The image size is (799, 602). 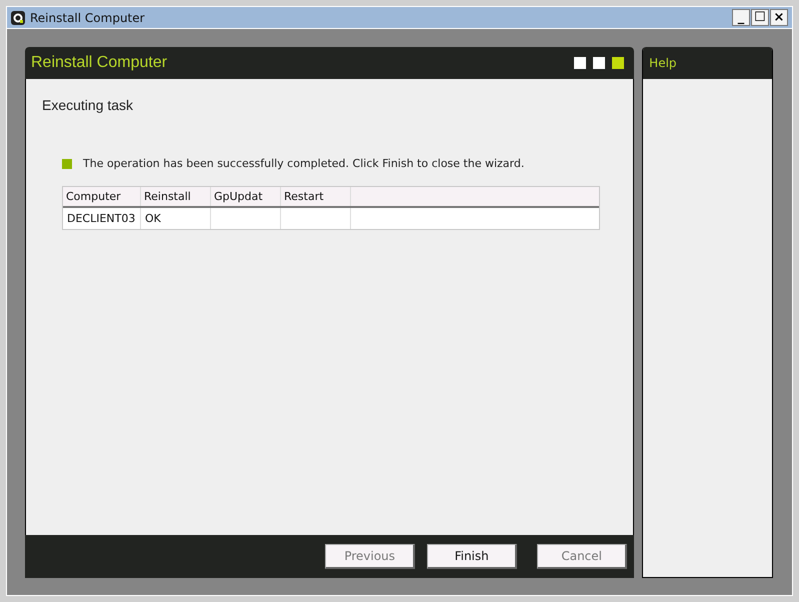 What do you see at coordinates (779, 17) in the screenshot?
I see `window-control-button: ×` at bounding box center [779, 17].